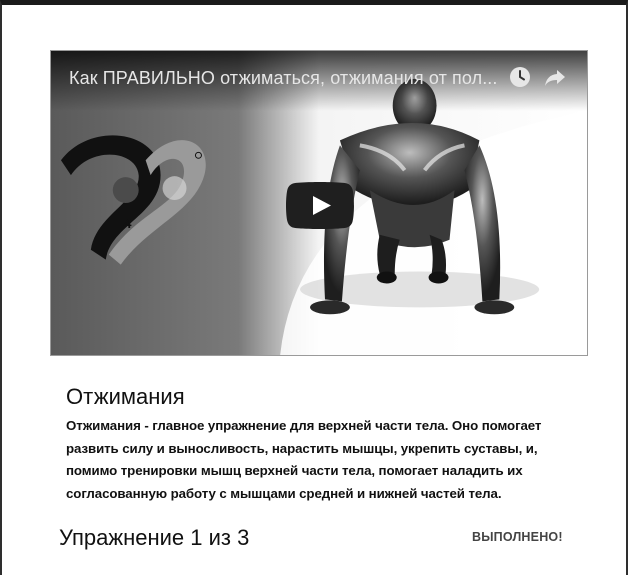 The height and width of the screenshot is (575, 628). Describe the element at coordinates (517, 537) in the screenshot. I see `done-button: ВЫПОЛНЕНО!` at that location.